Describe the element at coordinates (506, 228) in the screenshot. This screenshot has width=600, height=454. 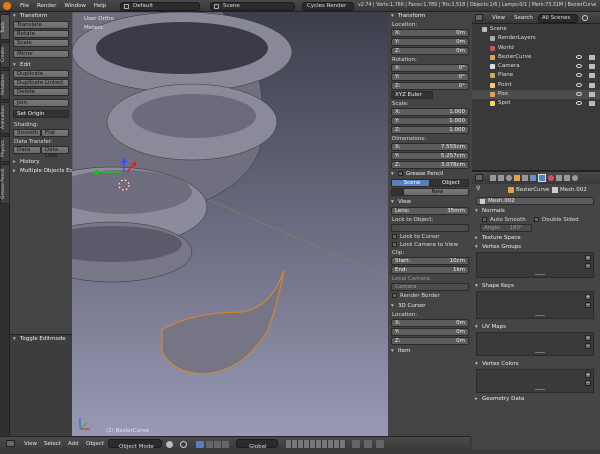
I see `angle-field: Angle: 180°` at that location.